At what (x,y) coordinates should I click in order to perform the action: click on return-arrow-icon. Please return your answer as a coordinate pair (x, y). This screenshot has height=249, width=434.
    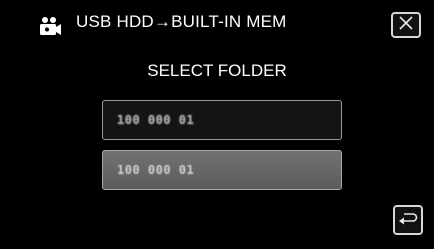
    Looking at the image, I should click on (408, 220).